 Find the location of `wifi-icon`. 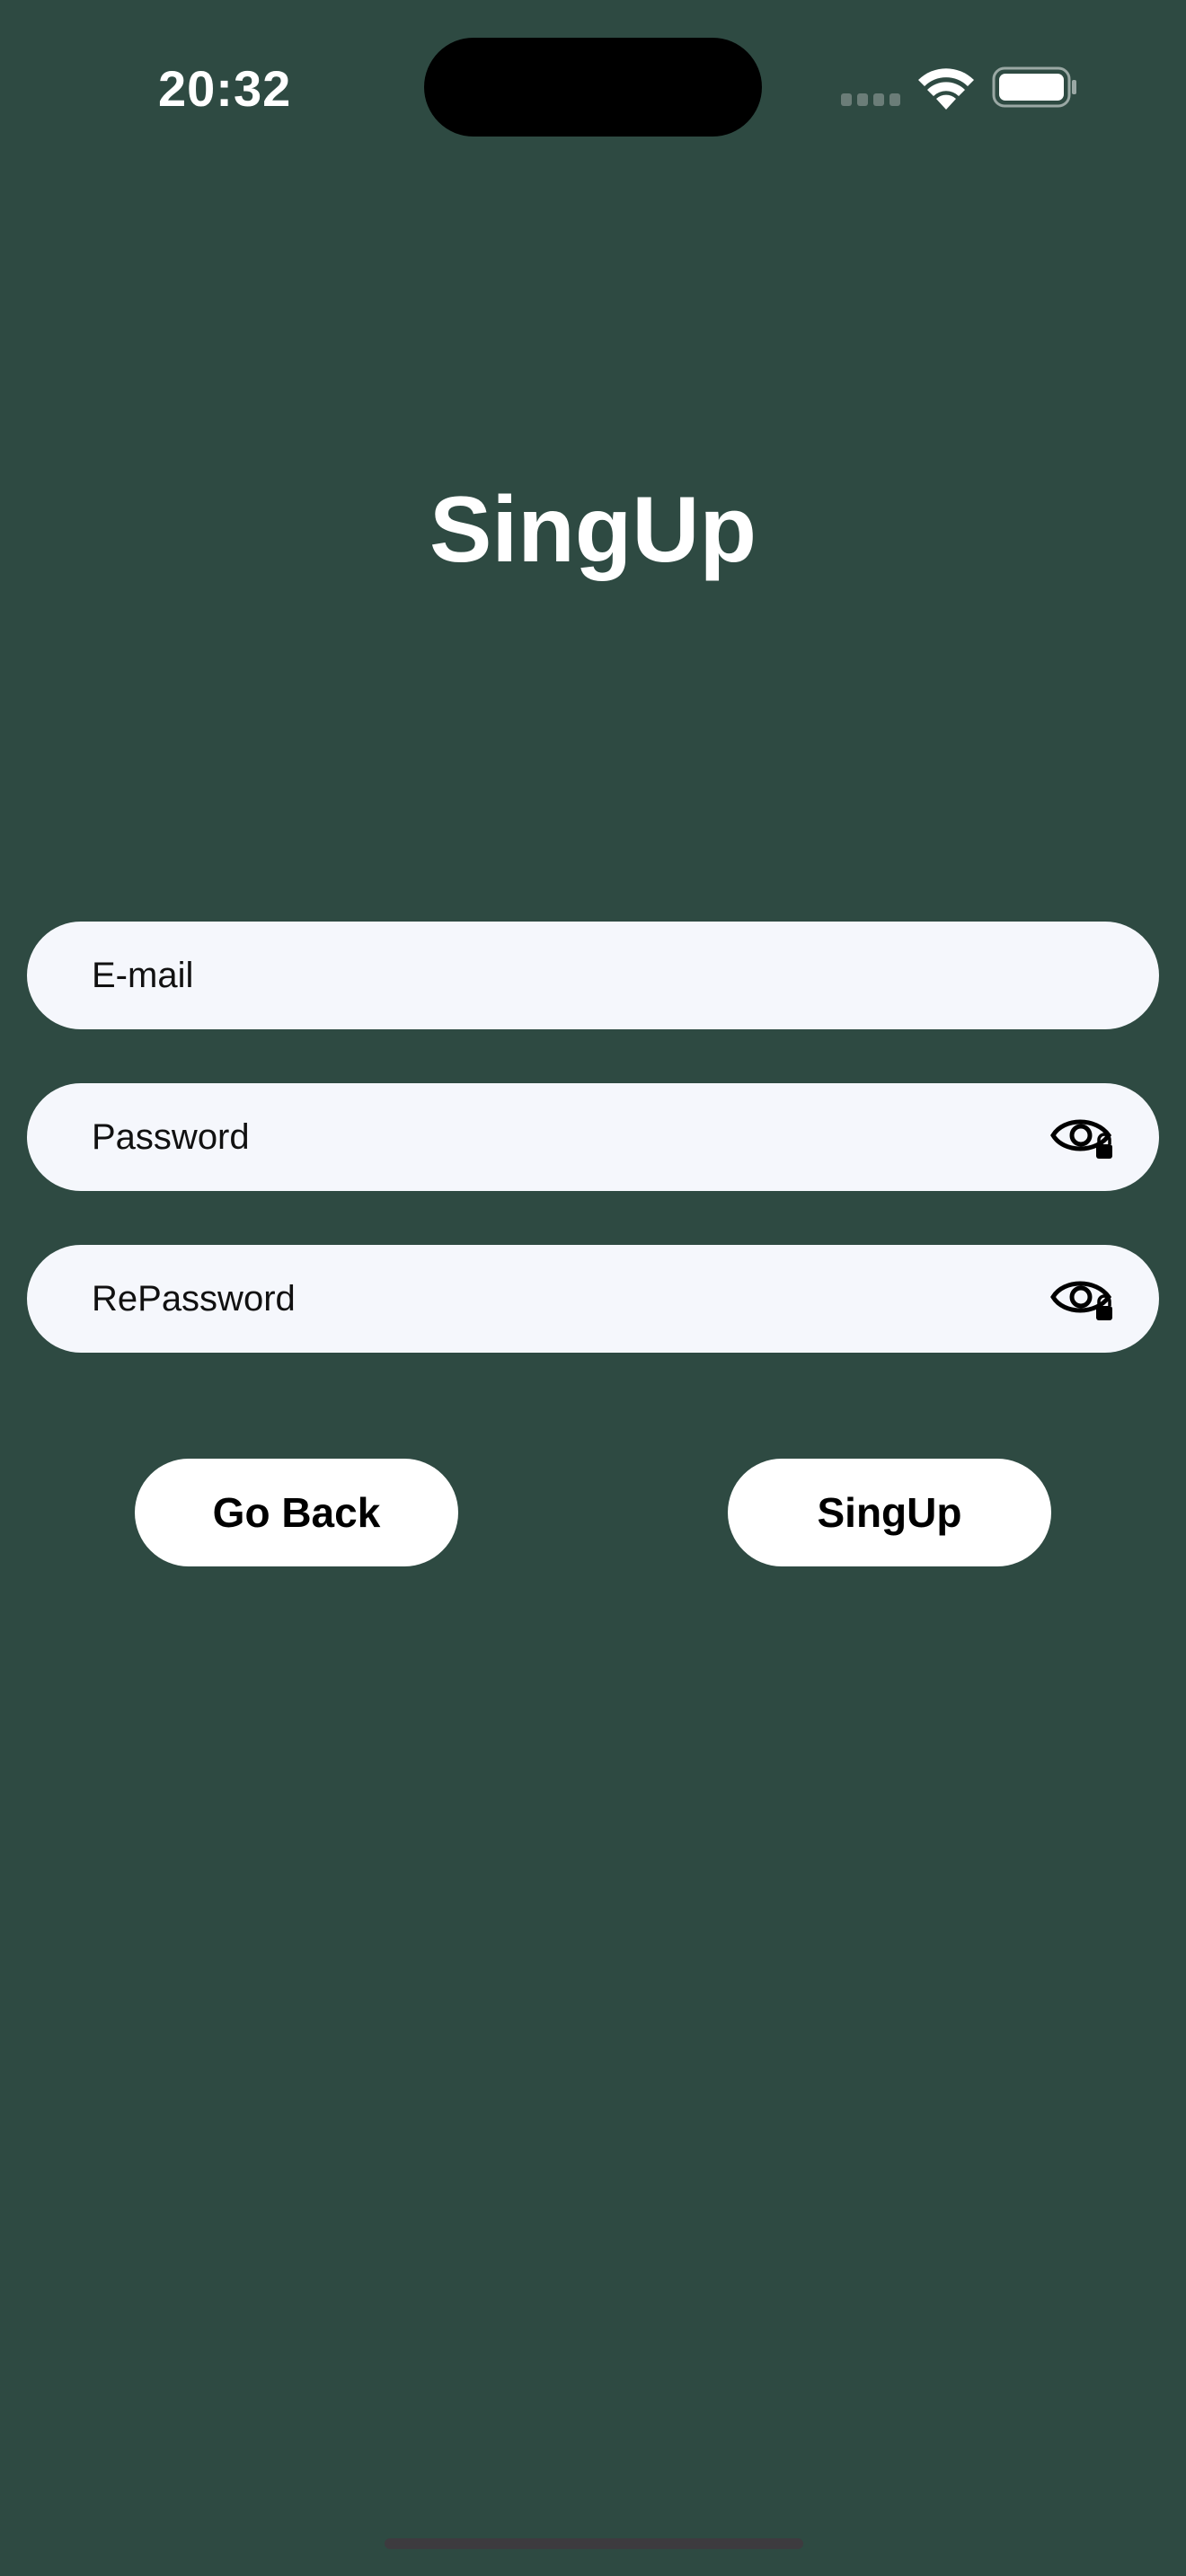

wifi-icon is located at coordinates (946, 89).